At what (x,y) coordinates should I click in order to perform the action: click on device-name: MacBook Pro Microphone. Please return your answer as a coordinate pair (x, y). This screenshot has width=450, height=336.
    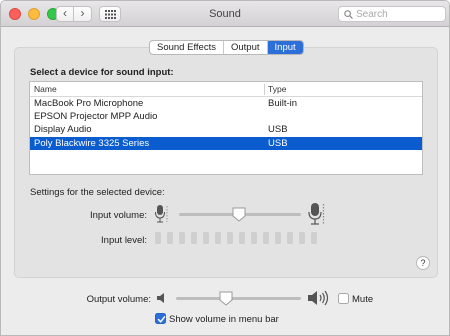
    Looking at the image, I should click on (89, 103).